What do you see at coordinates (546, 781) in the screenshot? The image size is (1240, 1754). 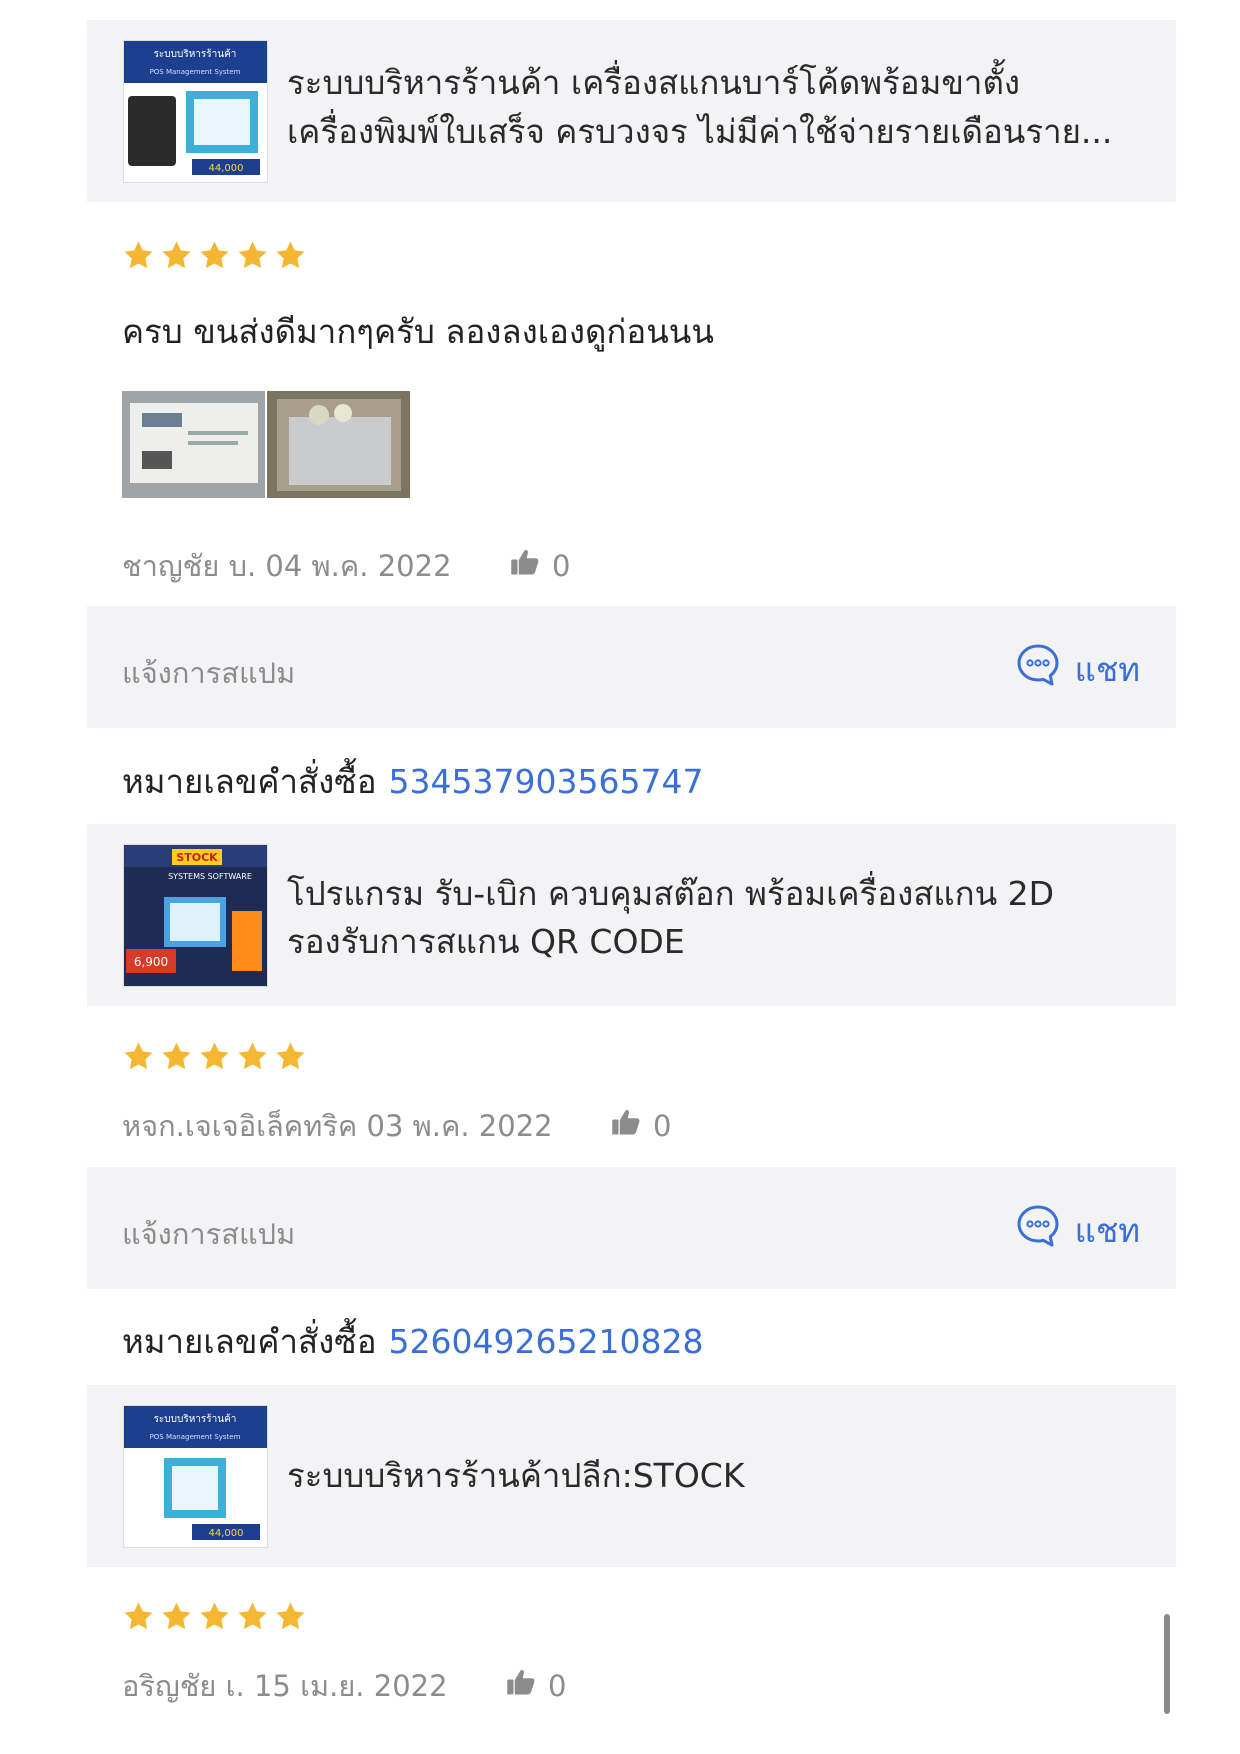 I see `order-id-link: 534537903565747` at bounding box center [546, 781].